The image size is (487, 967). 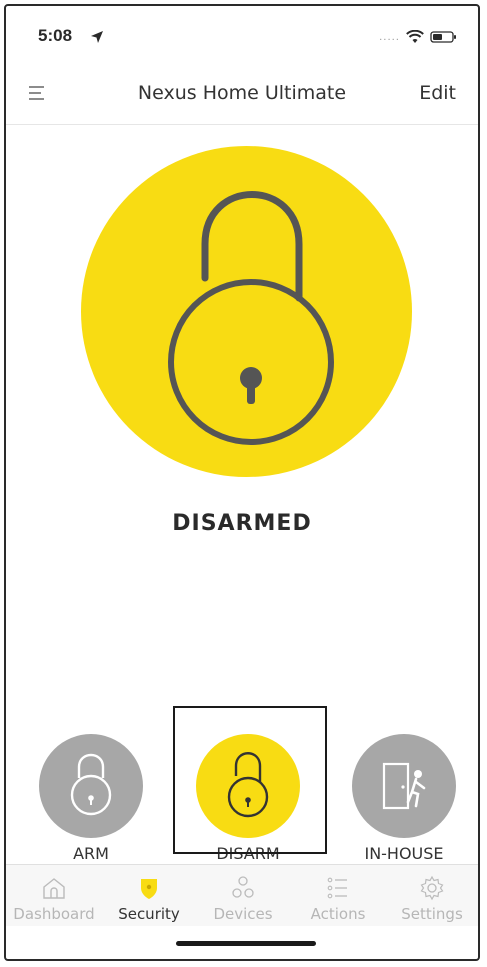 I want to click on person-door-icon, so click(x=404, y=786).